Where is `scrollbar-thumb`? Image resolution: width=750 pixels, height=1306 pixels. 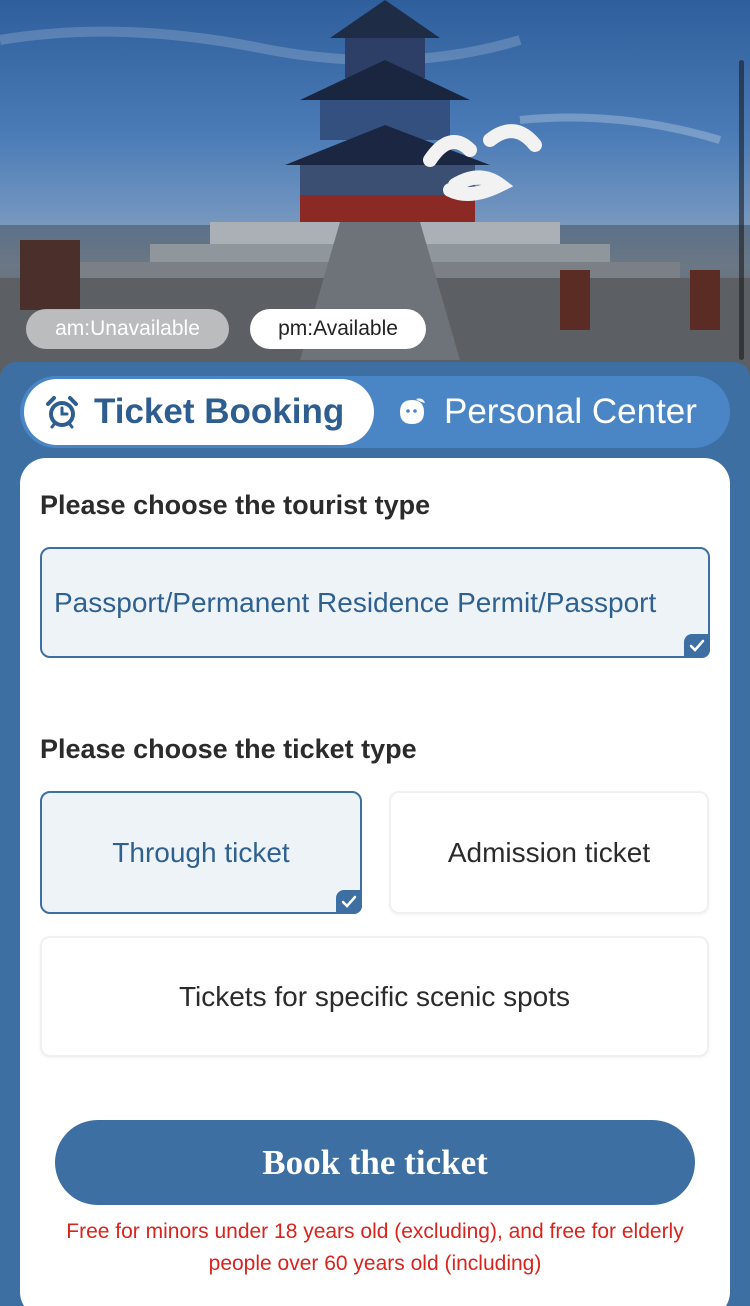 scrollbar-thumb is located at coordinates (741, 210).